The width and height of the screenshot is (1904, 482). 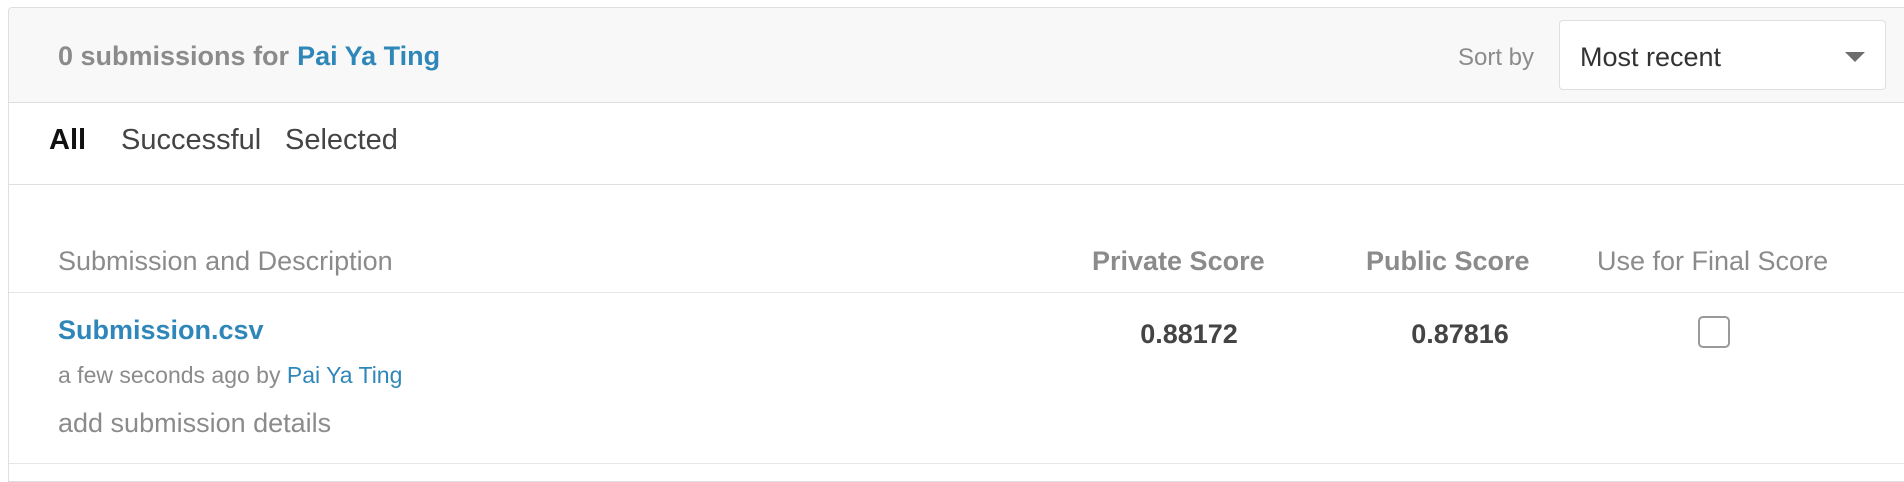 I want to click on sort-select-value: Most recent, so click(x=1651, y=57).